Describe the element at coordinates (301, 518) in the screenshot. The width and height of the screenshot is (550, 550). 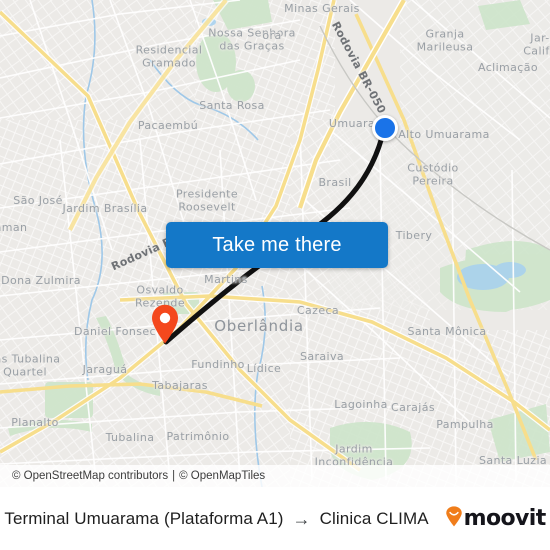
I see `arrow-right-icon: →` at that location.